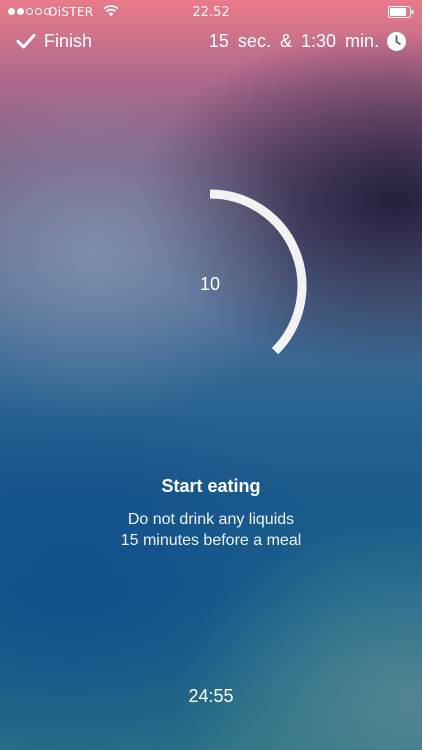 The height and width of the screenshot is (750, 422). What do you see at coordinates (396, 41) in the screenshot?
I see `clock-icon` at bounding box center [396, 41].